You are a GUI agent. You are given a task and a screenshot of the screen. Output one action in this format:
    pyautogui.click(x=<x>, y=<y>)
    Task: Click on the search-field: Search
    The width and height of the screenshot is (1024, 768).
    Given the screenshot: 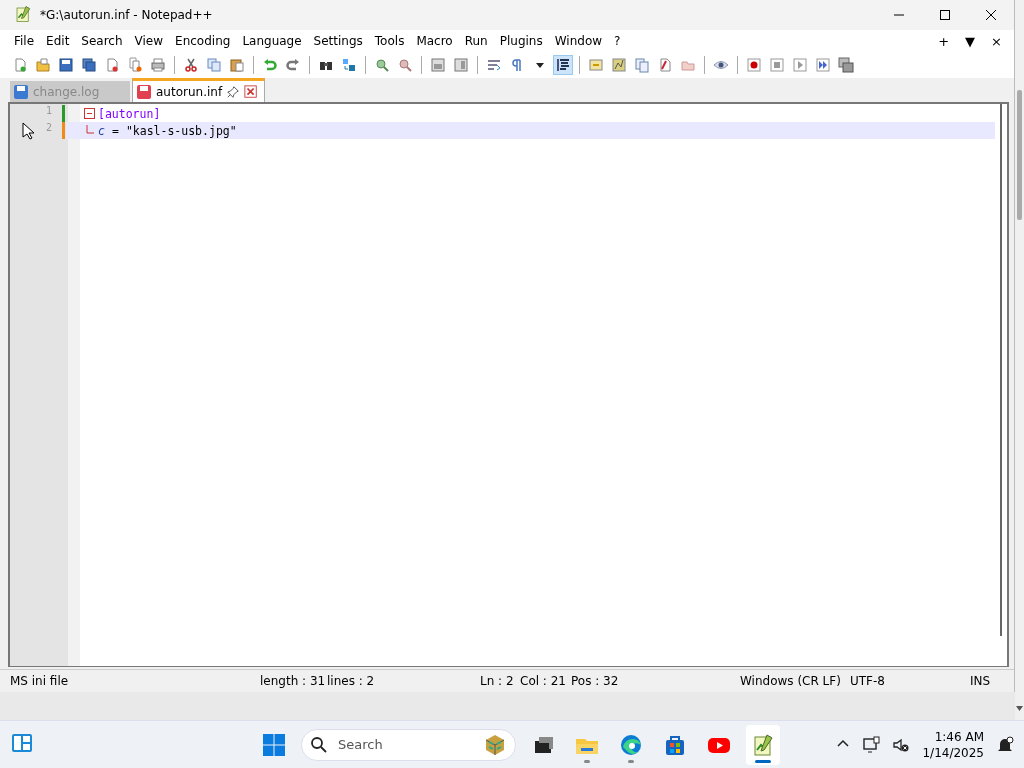 What is the action you would take?
    pyautogui.click(x=405, y=744)
    